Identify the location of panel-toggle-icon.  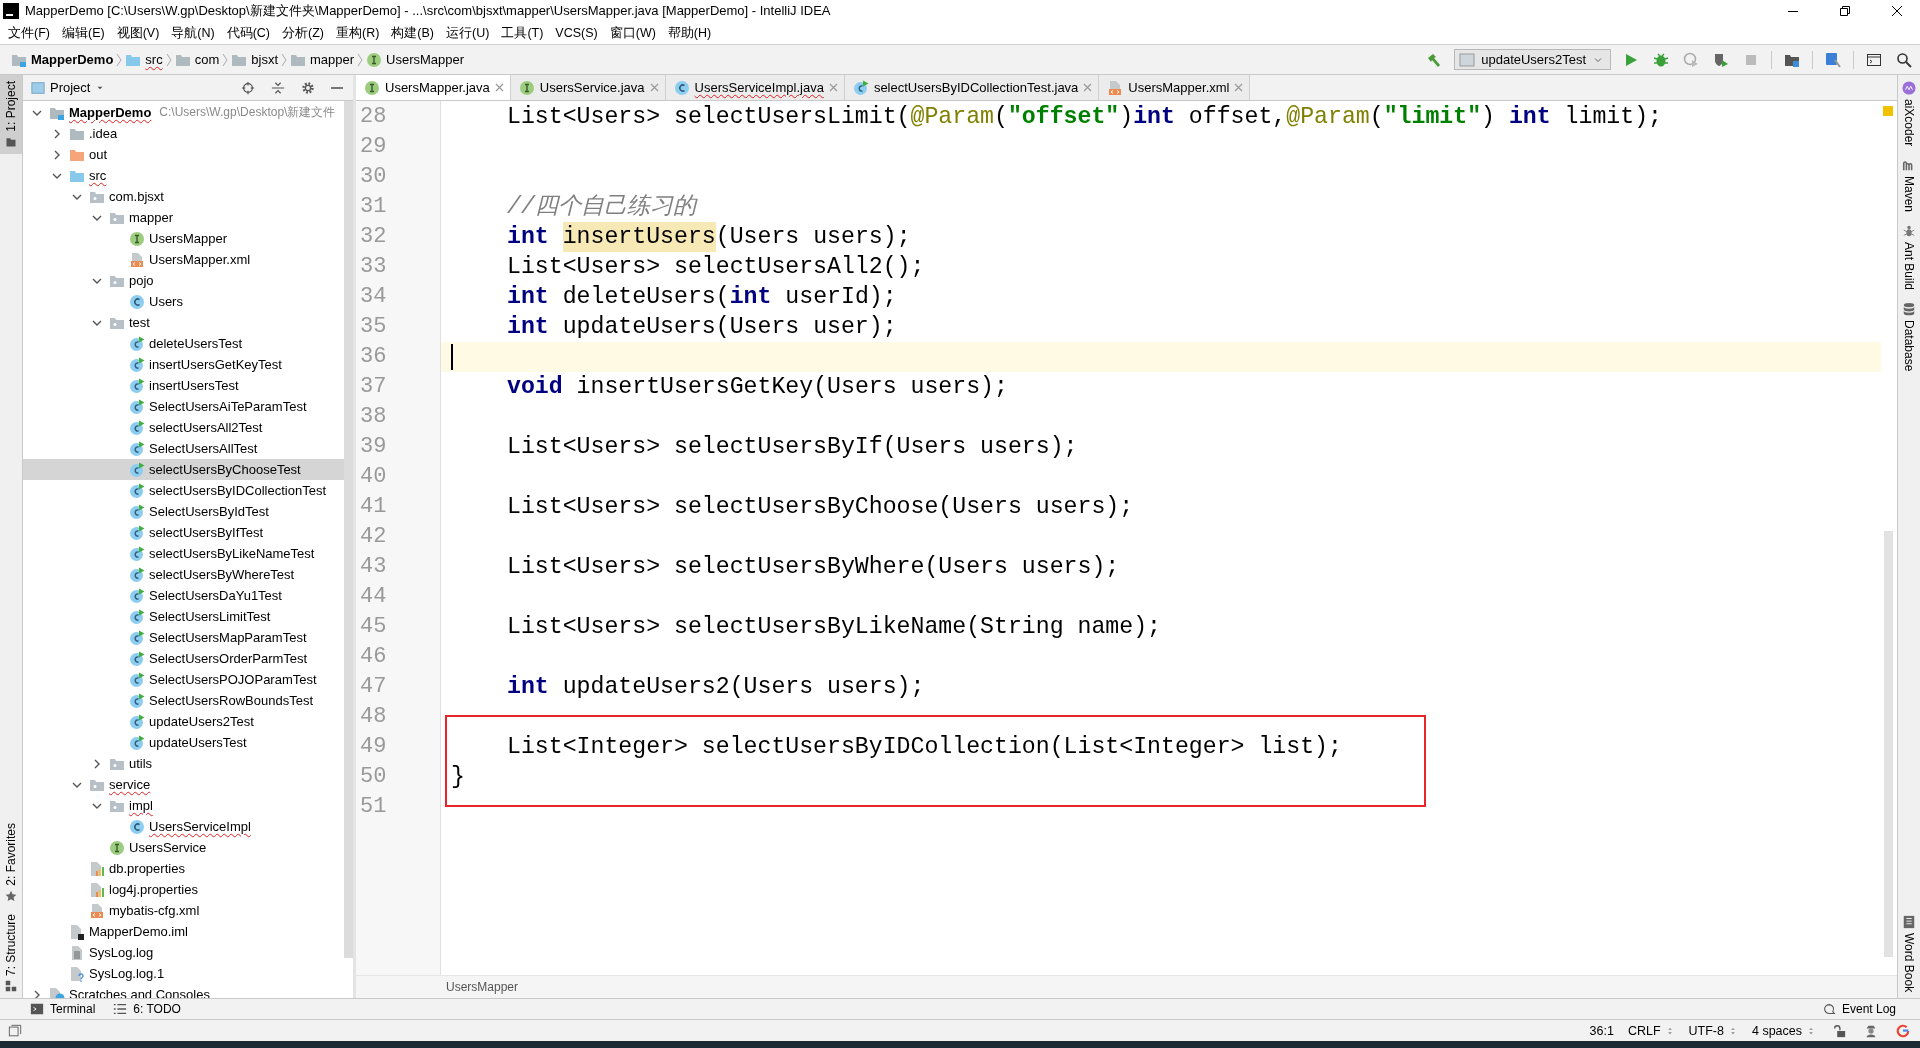
(15, 1030).